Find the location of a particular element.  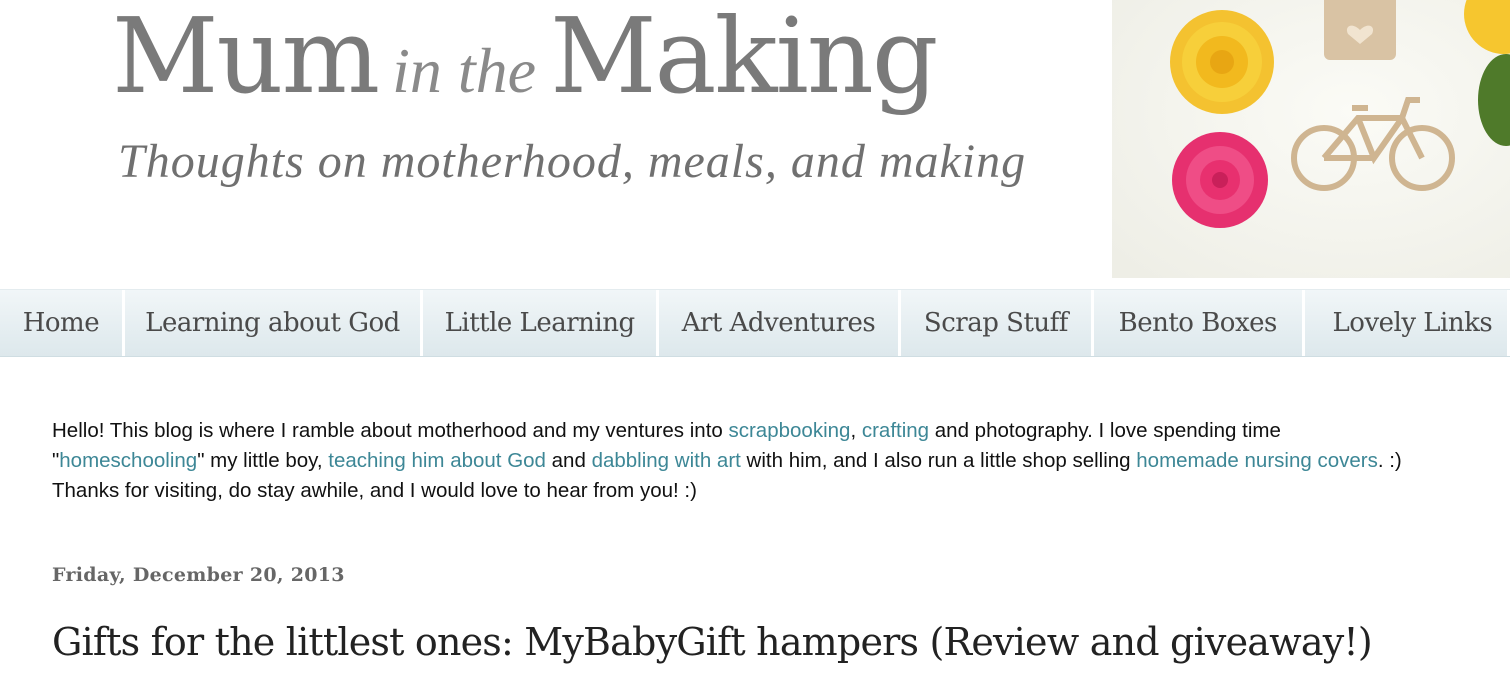

link-teaching-him-about-god: teaching him about God is located at coordinates (437, 460).